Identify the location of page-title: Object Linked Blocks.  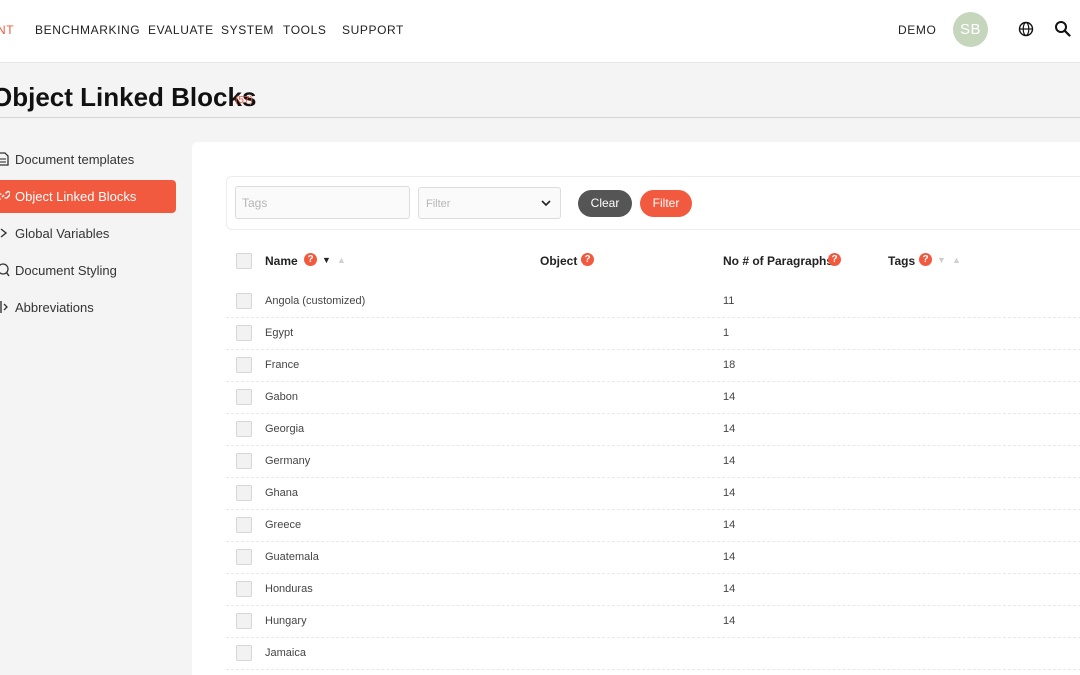
(128, 97).